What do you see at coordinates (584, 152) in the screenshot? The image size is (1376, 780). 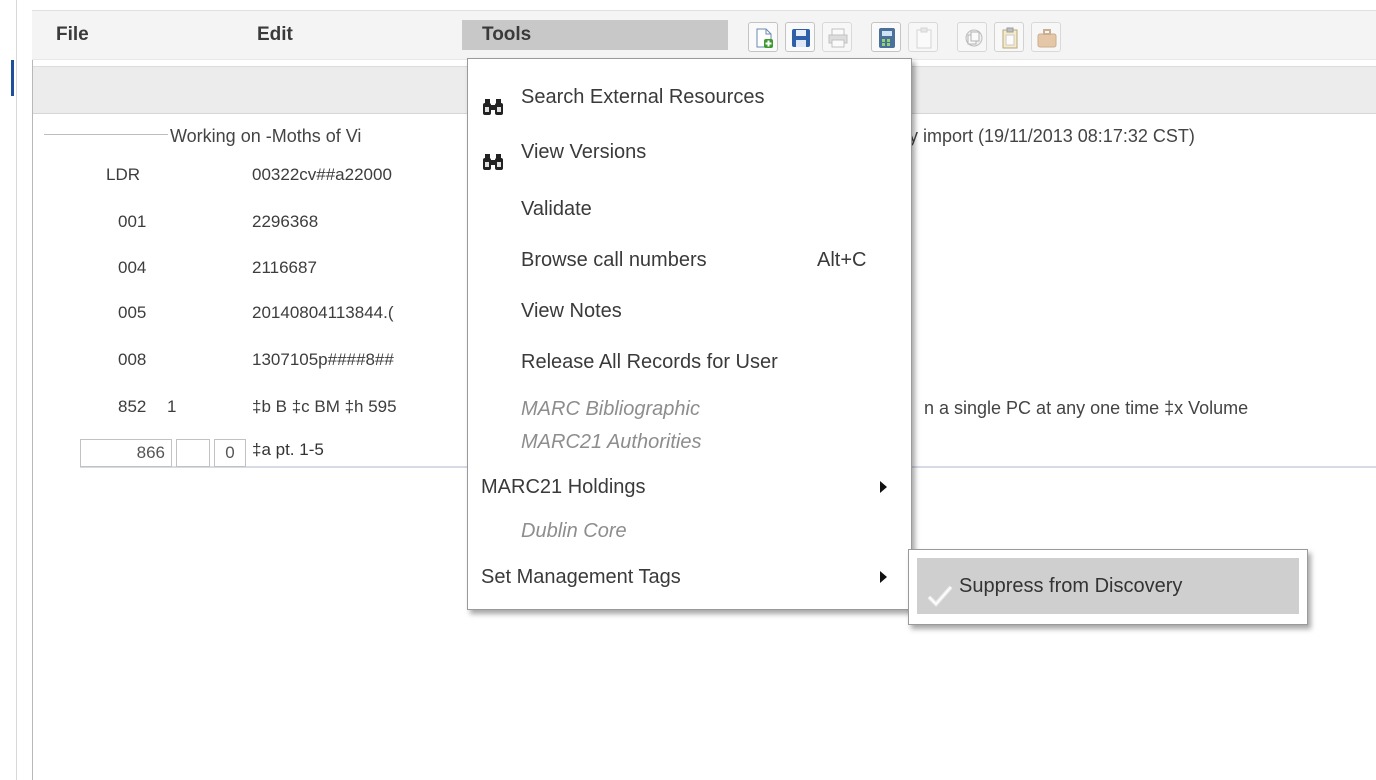 I see `menu-item-label: View Versions` at bounding box center [584, 152].